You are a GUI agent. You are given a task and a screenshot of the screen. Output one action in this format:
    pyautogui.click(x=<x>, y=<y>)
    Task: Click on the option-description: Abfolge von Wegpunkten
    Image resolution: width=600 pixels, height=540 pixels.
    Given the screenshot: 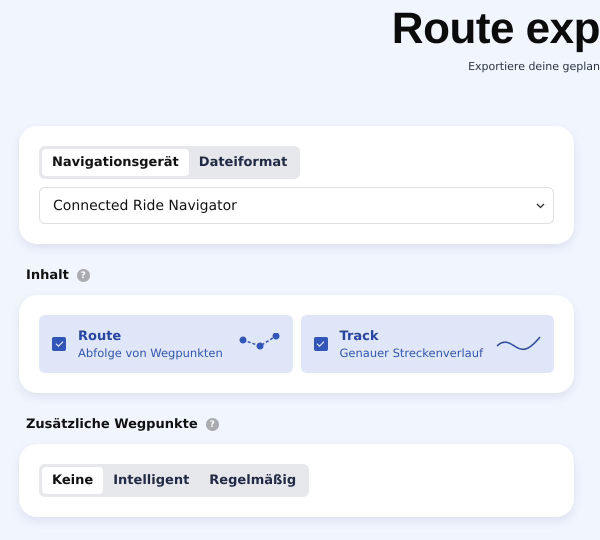 What is the action you would take?
    pyautogui.click(x=151, y=353)
    